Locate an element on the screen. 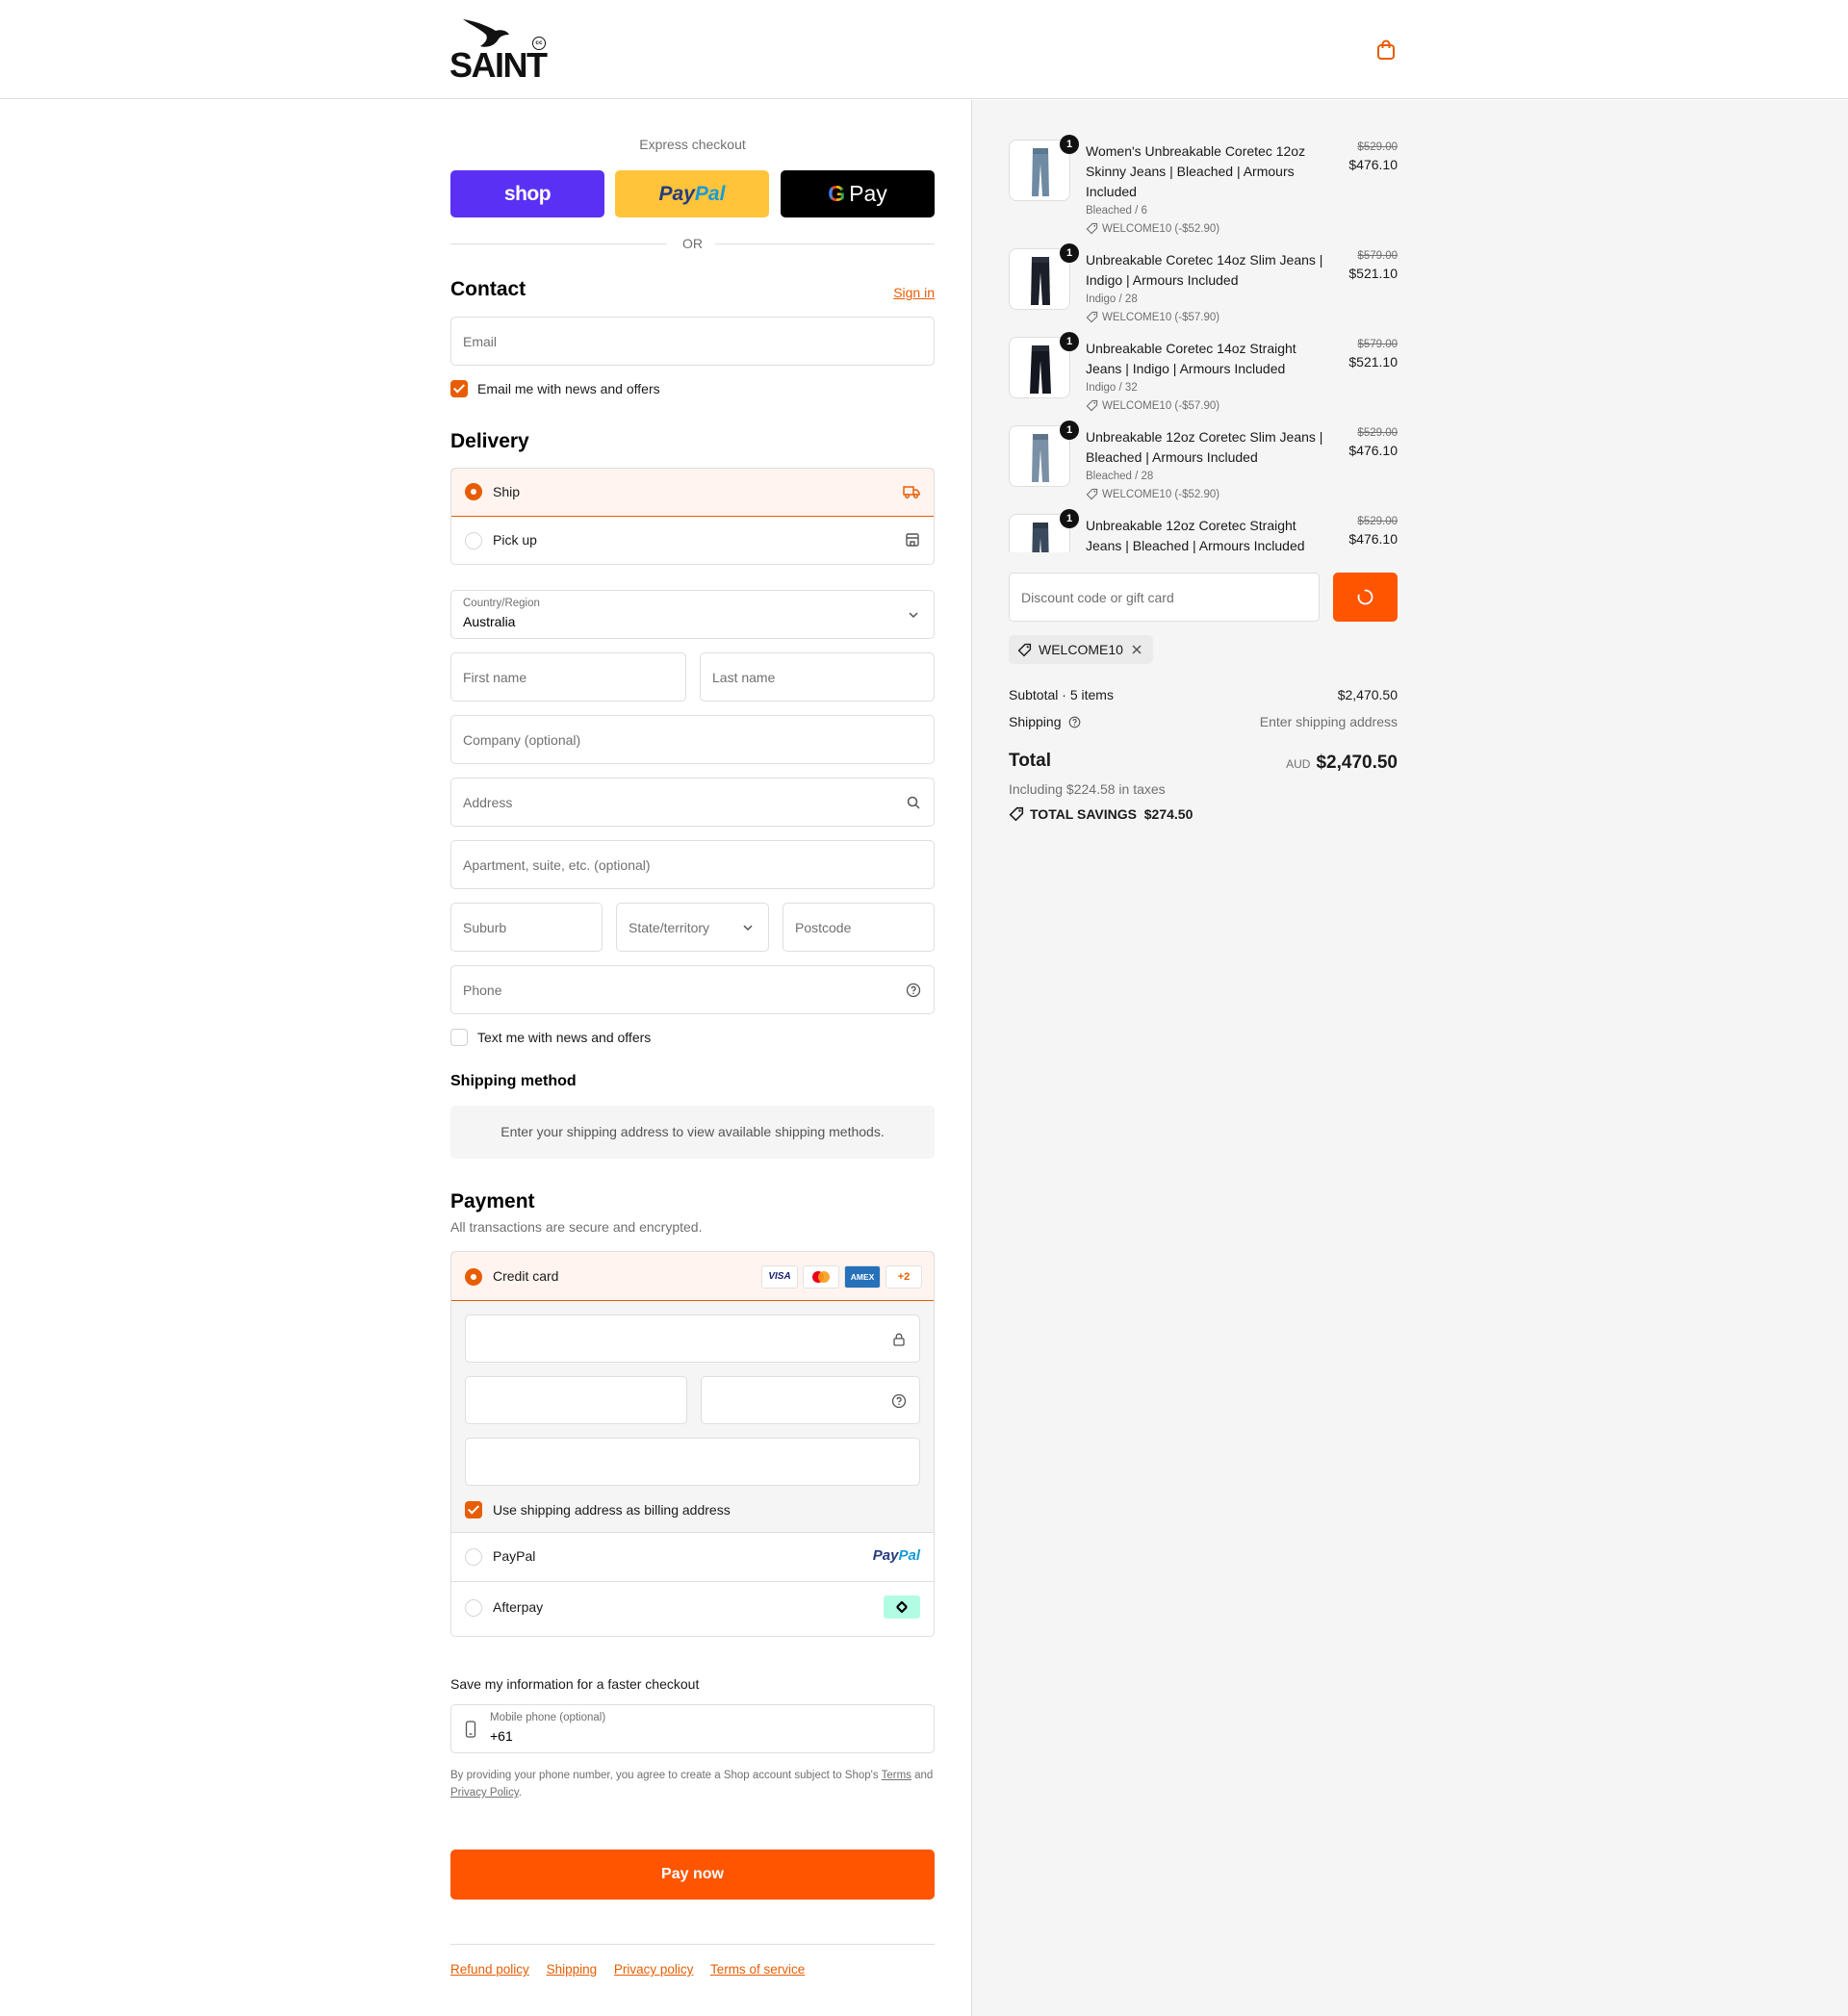  pay-now-button: Pay now is located at coordinates (692, 1875).